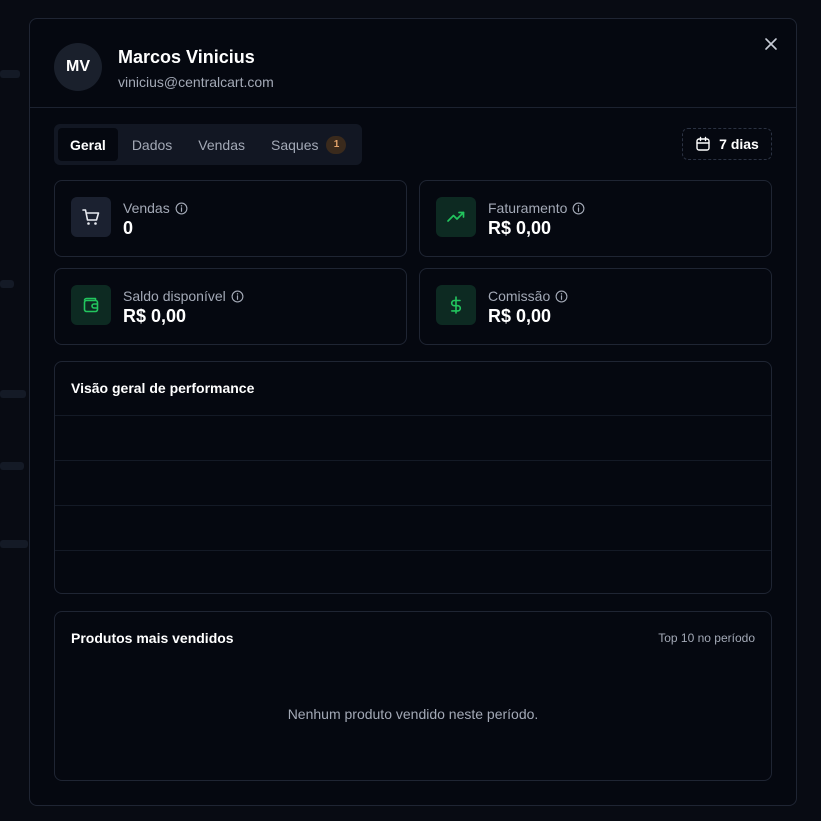 The height and width of the screenshot is (821, 821). I want to click on stat-value: 0, so click(128, 228).